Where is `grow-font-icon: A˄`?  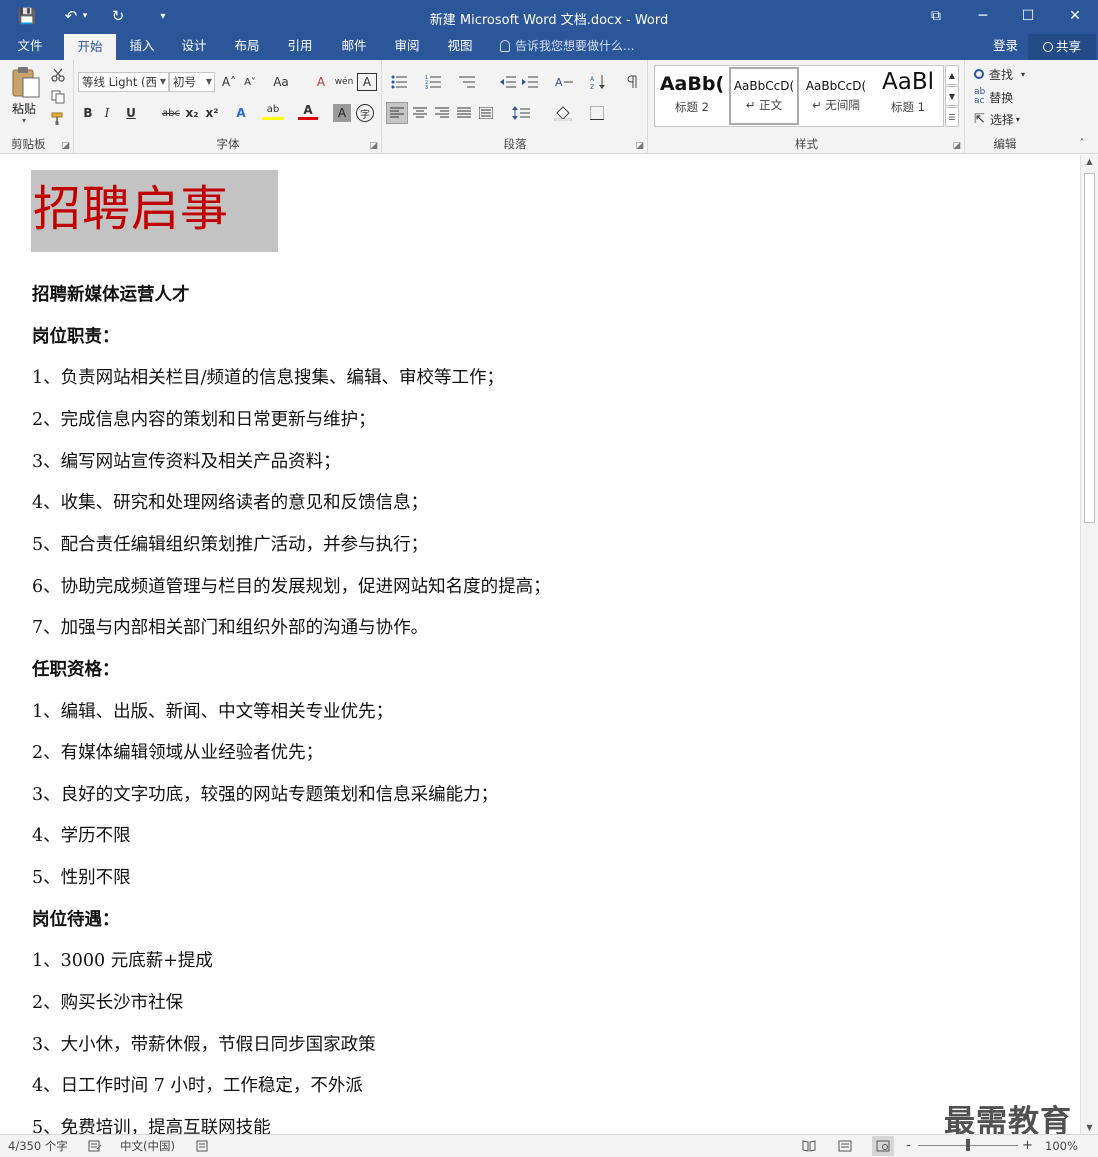
grow-font-icon: A˄ is located at coordinates (229, 82).